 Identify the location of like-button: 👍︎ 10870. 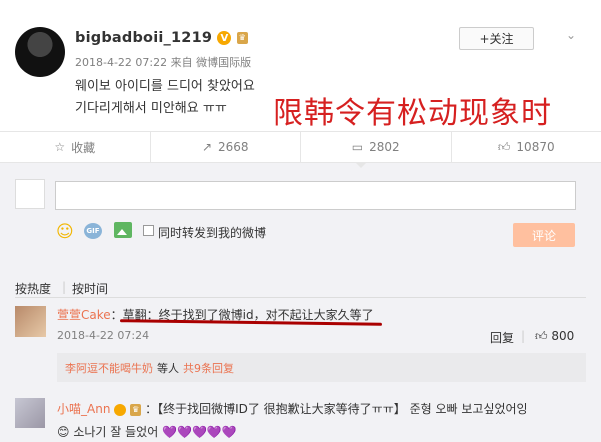
(526, 147).